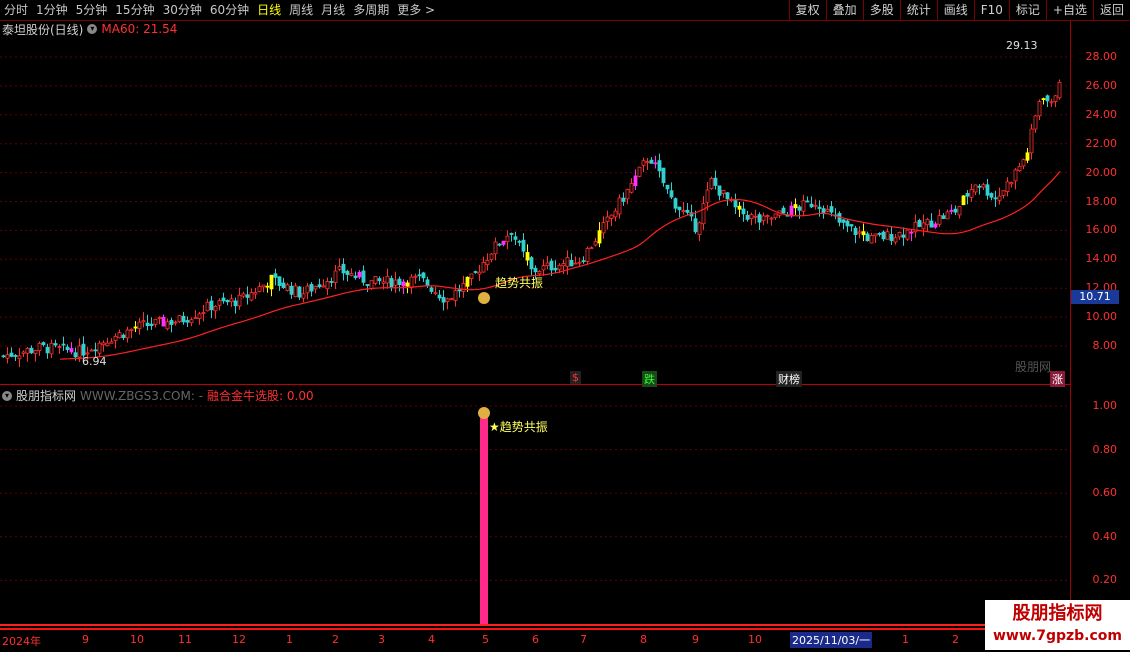 This screenshot has width=1130, height=652. What do you see at coordinates (260, 396) in the screenshot?
I see `indicator-value: 融合金牛选股: 0.00` at bounding box center [260, 396].